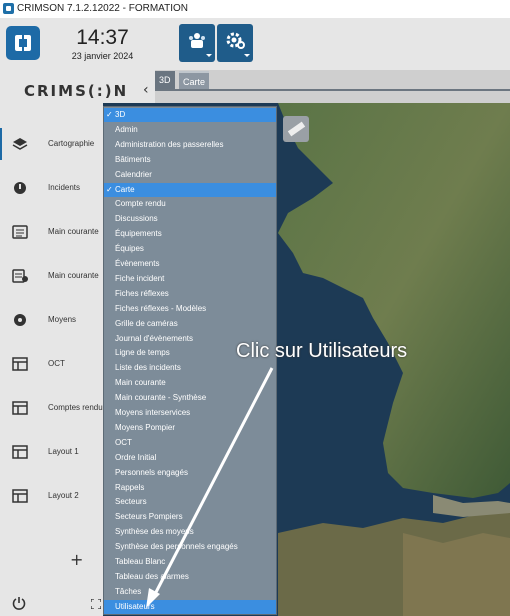 Image resolution: width=510 pixels, height=616 pixels. What do you see at coordinates (190, 249) in the screenshot?
I see `dropdown-item: Équipes` at bounding box center [190, 249].